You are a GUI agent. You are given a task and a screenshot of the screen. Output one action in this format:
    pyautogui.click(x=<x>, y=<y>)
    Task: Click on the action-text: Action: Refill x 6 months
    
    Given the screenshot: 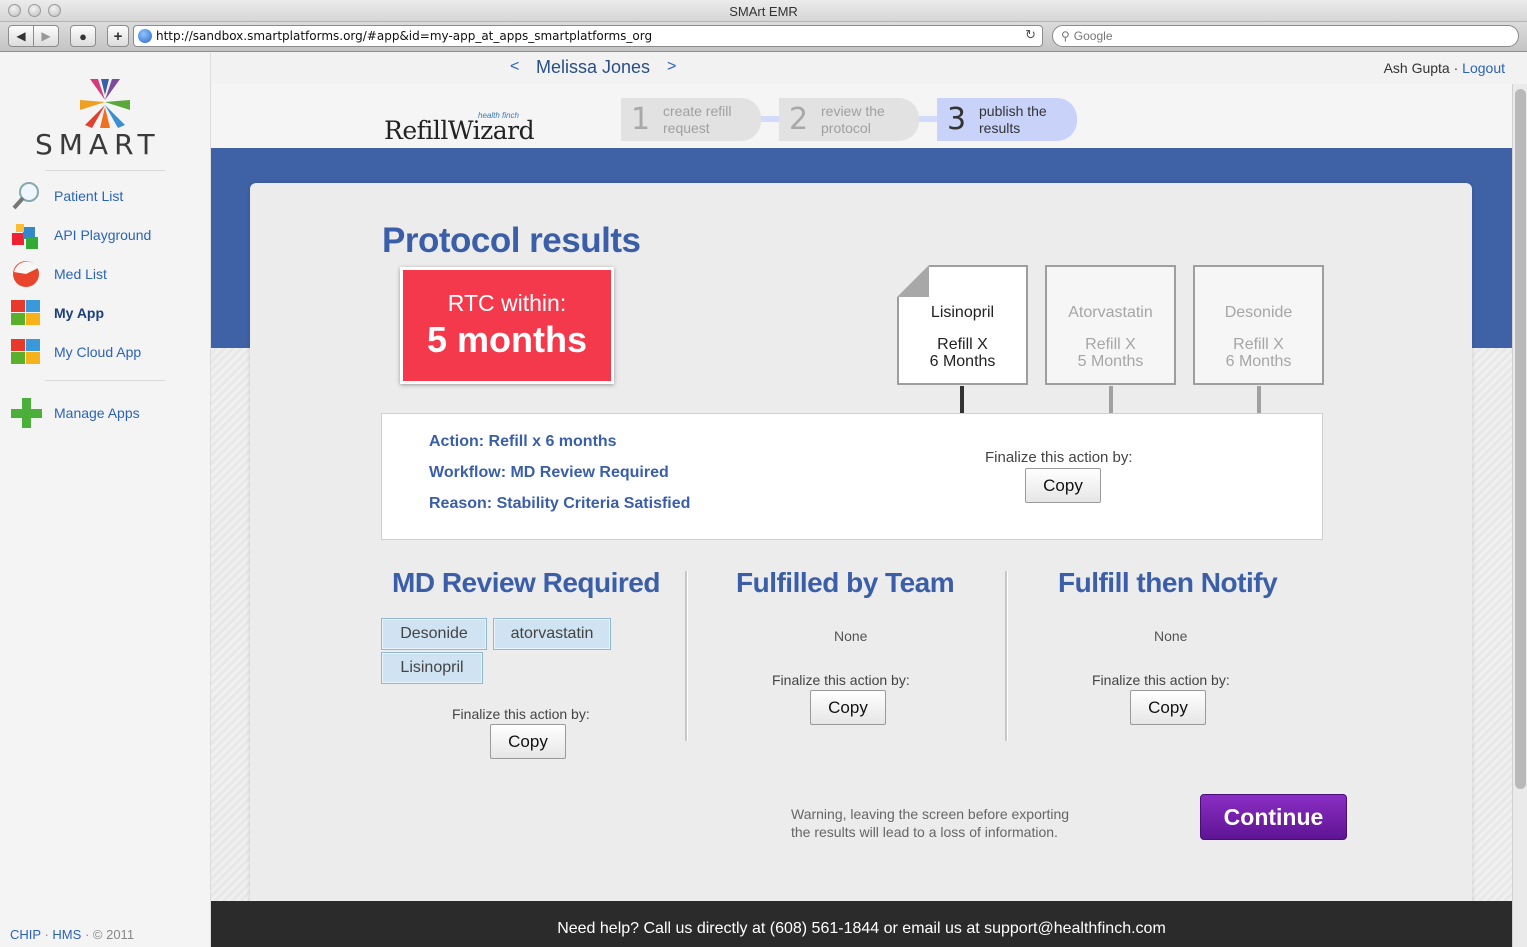 What is the action you would take?
    pyautogui.click(x=523, y=441)
    